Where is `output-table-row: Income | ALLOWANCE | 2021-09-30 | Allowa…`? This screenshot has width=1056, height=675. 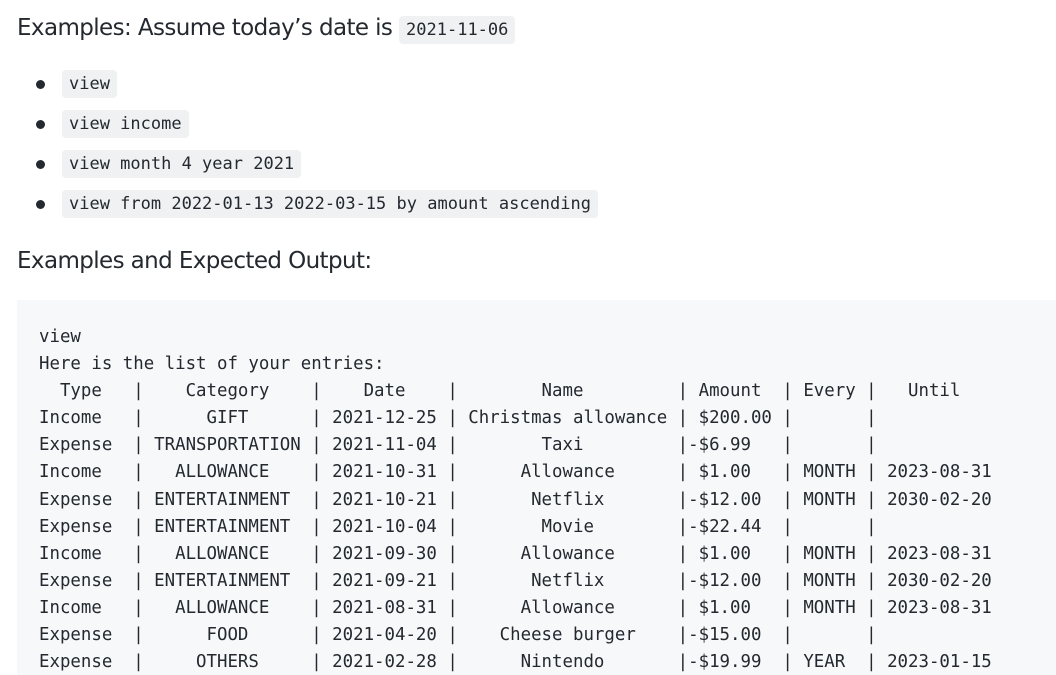 output-table-row: Income | ALLOWANCE | 2021-09-30 | Allowa… is located at coordinates (515, 553).